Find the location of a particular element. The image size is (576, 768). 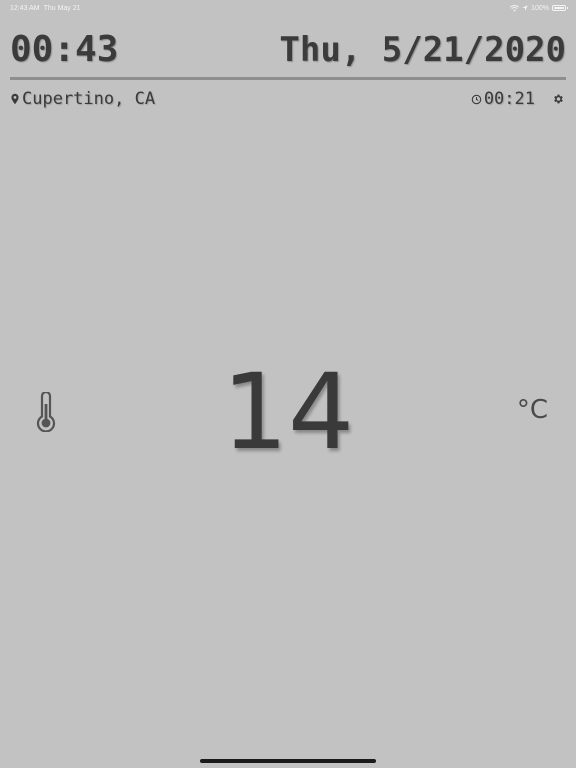

timer: 00:21 is located at coordinates (503, 99).